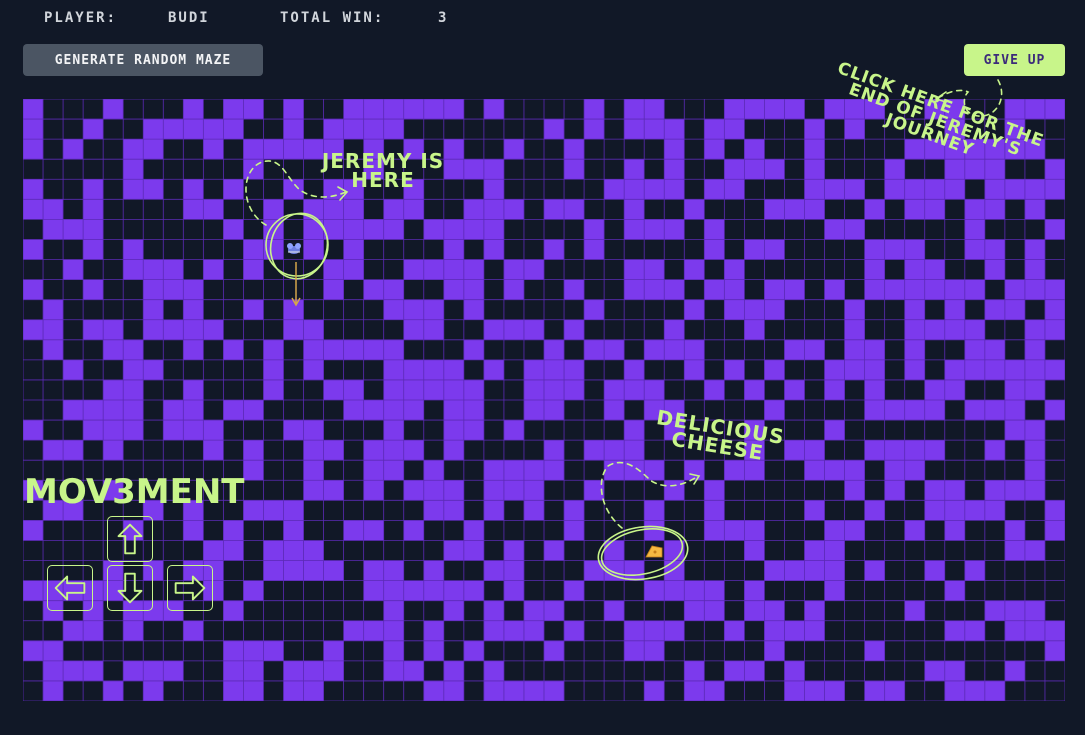  What do you see at coordinates (81, 18) in the screenshot?
I see `player-label: PLAYER:` at bounding box center [81, 18].